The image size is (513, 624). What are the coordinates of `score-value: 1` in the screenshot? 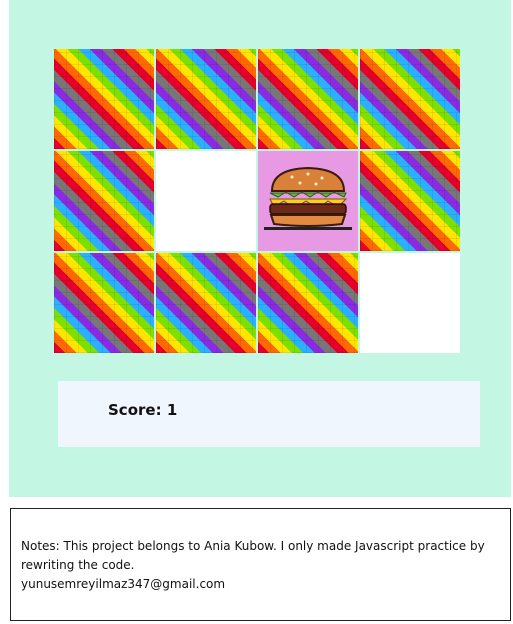 It's located at (172, 410).